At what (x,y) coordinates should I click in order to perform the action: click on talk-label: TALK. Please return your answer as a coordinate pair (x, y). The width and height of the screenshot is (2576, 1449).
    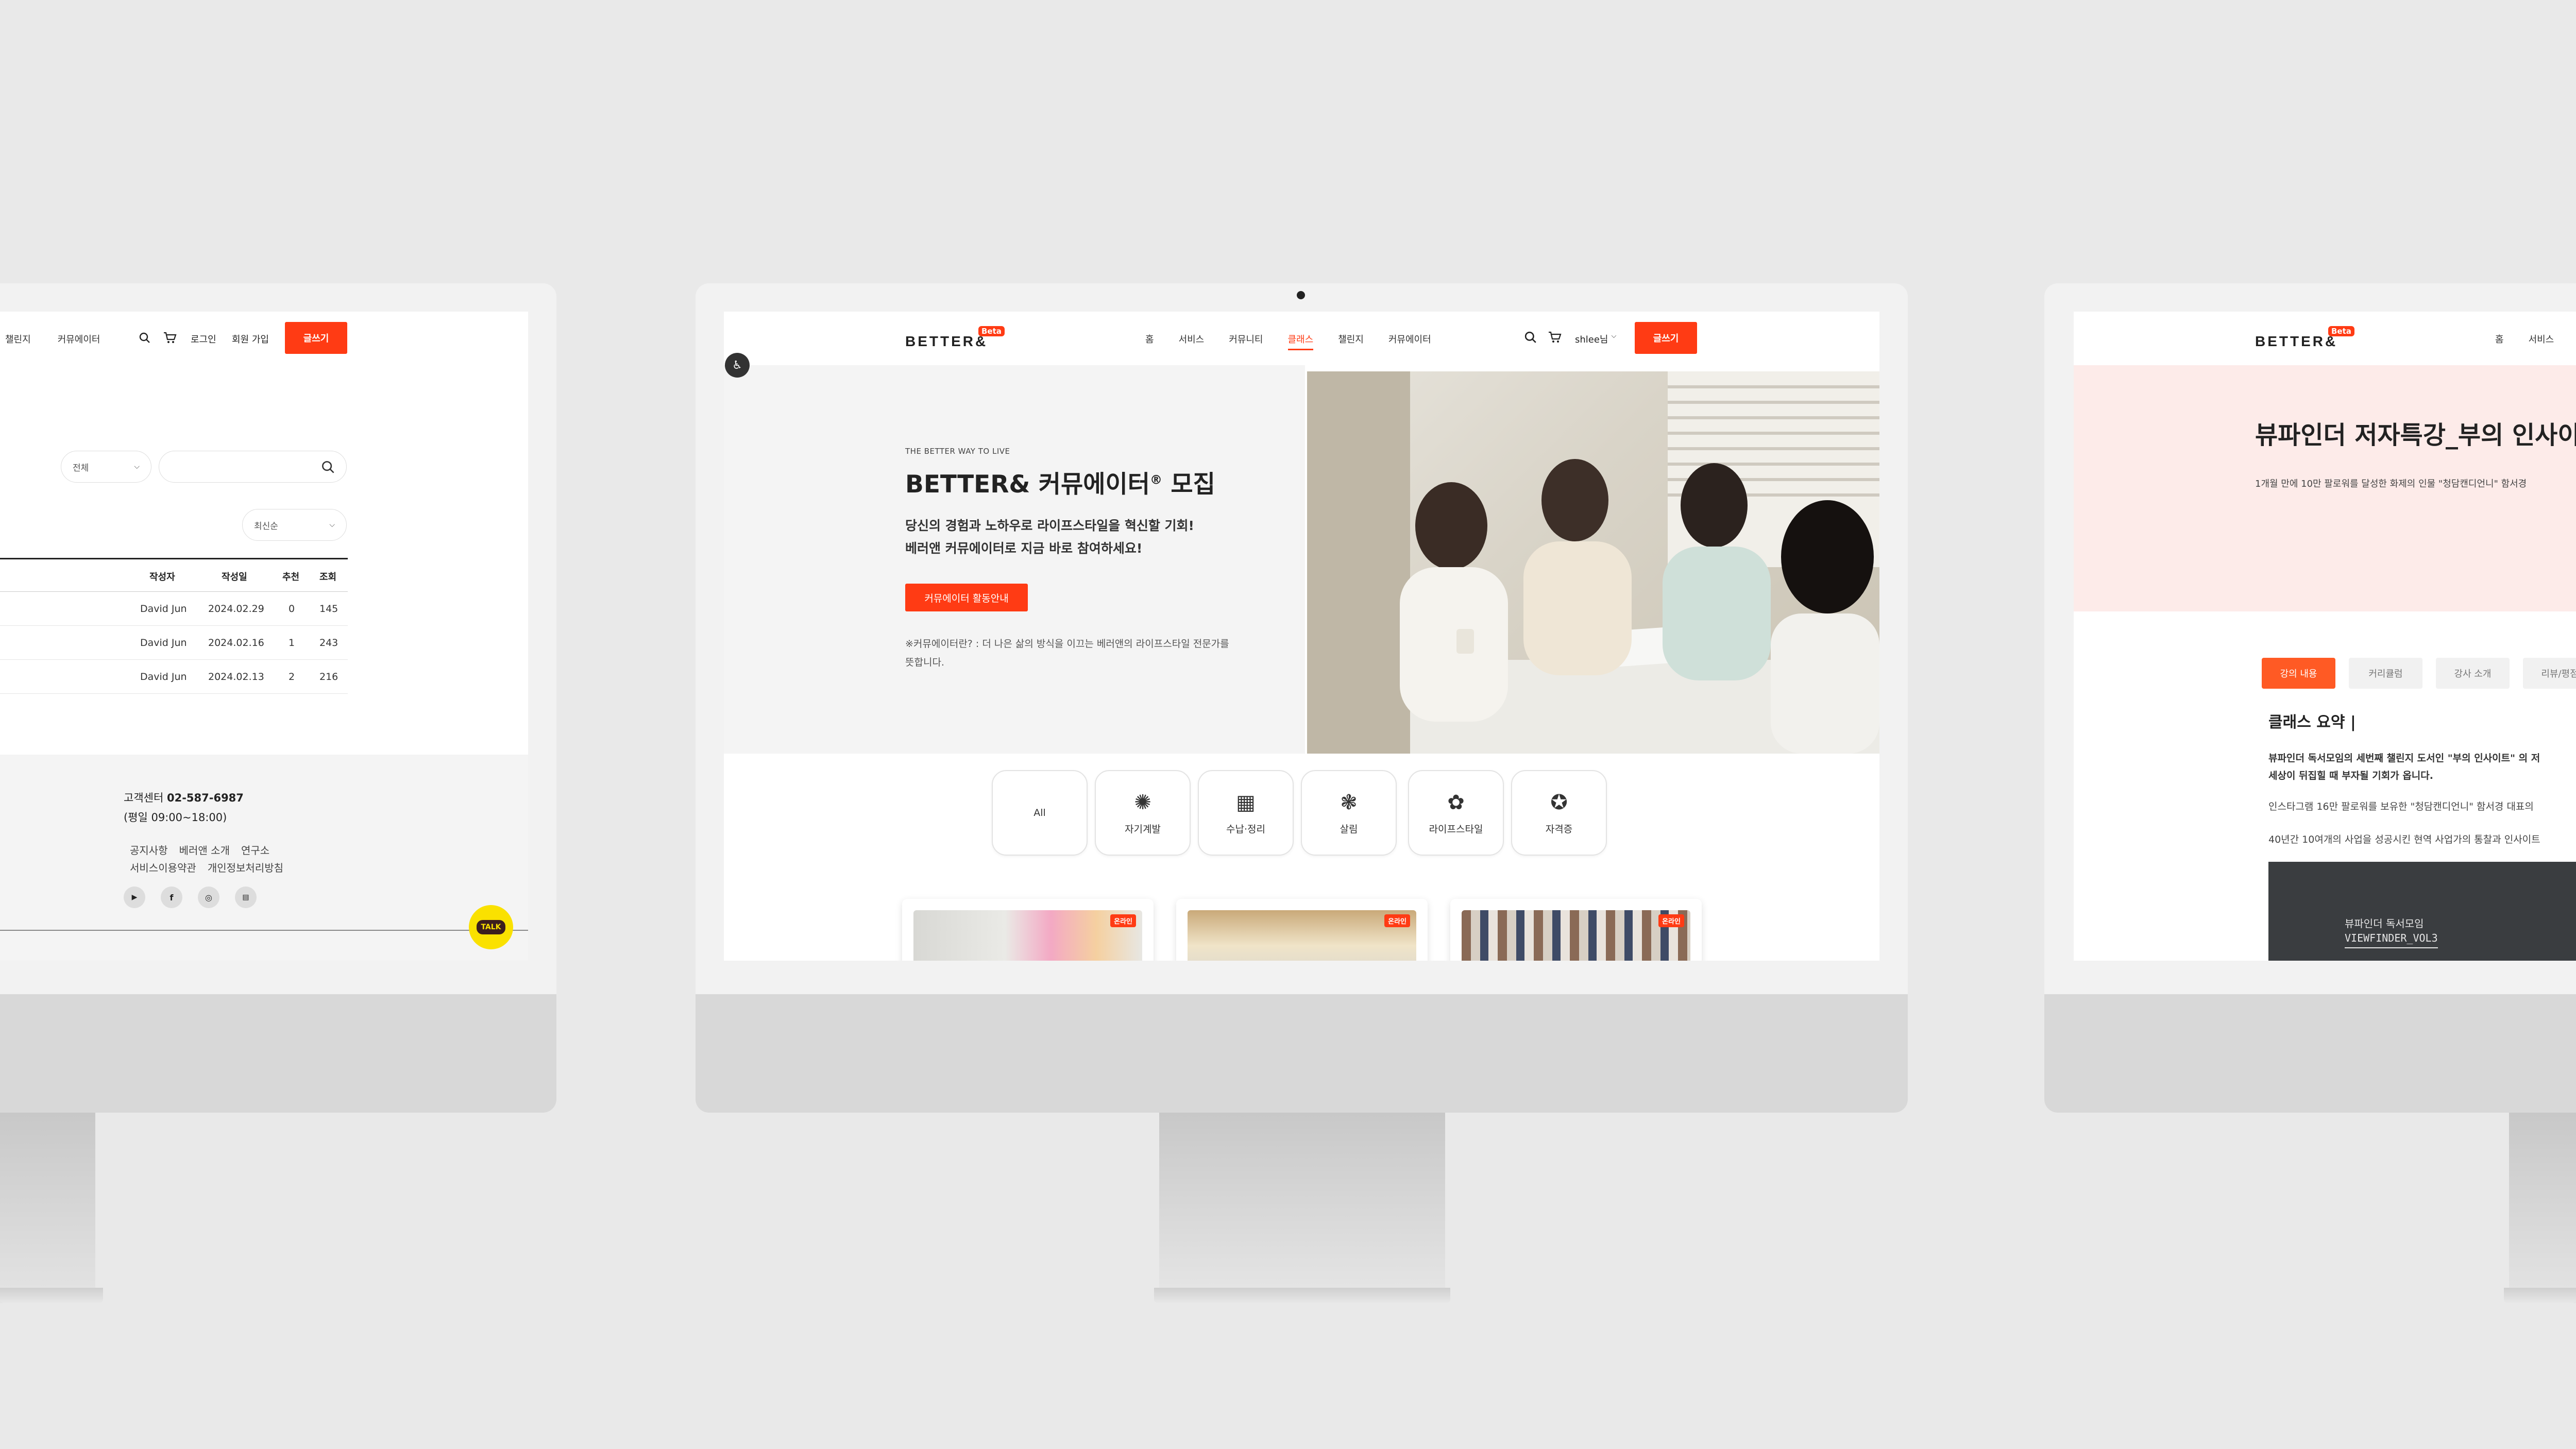
    Looking at the image, I should click on (491, 927).